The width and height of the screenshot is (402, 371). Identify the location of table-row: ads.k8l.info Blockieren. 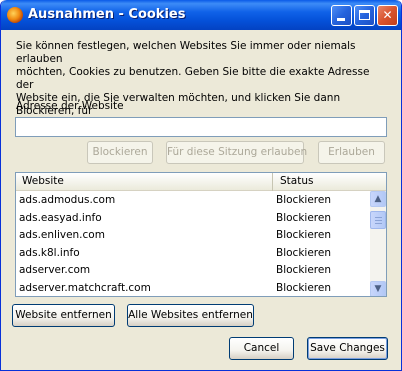
(193, 254).